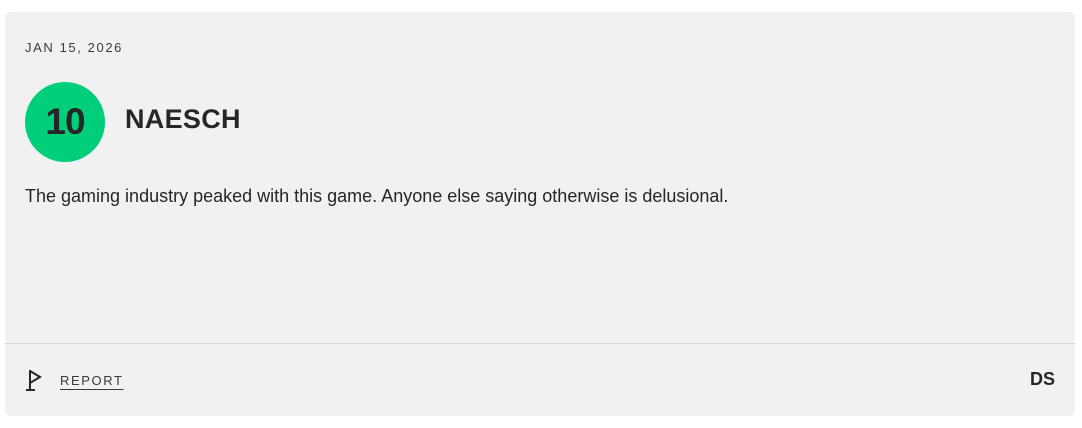 The width and height of the screenshot is (1082, 428). Describe the element at coordinates (92, 380) in the screenshot. I see `report-label: REPORT` at that location.